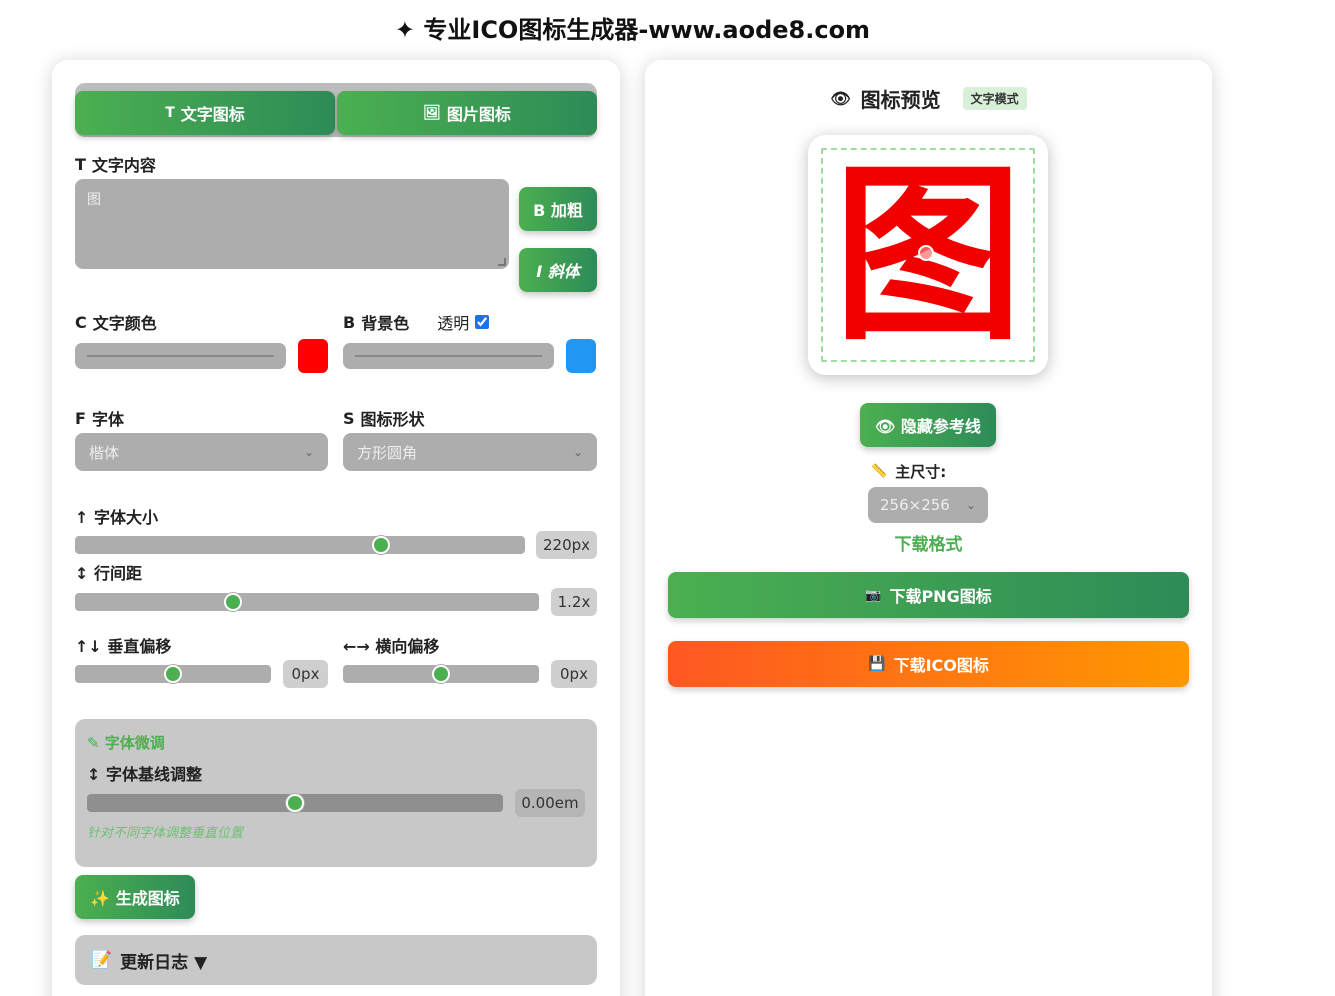 The width and height of the screenshot is (1335, 996). What do you see at coordinates (928, 425) in the screenshot?
I see `toggle-guides-button: 👁 隐藏参考线` at bounding box center [928, 425].